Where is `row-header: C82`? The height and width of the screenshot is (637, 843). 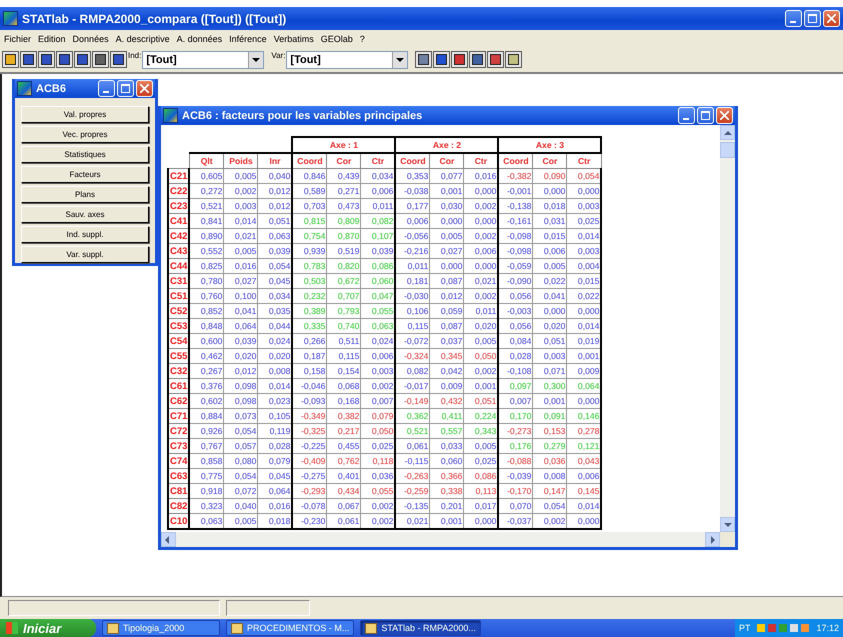
row-header: C82 is located at coordinates (179, 506).